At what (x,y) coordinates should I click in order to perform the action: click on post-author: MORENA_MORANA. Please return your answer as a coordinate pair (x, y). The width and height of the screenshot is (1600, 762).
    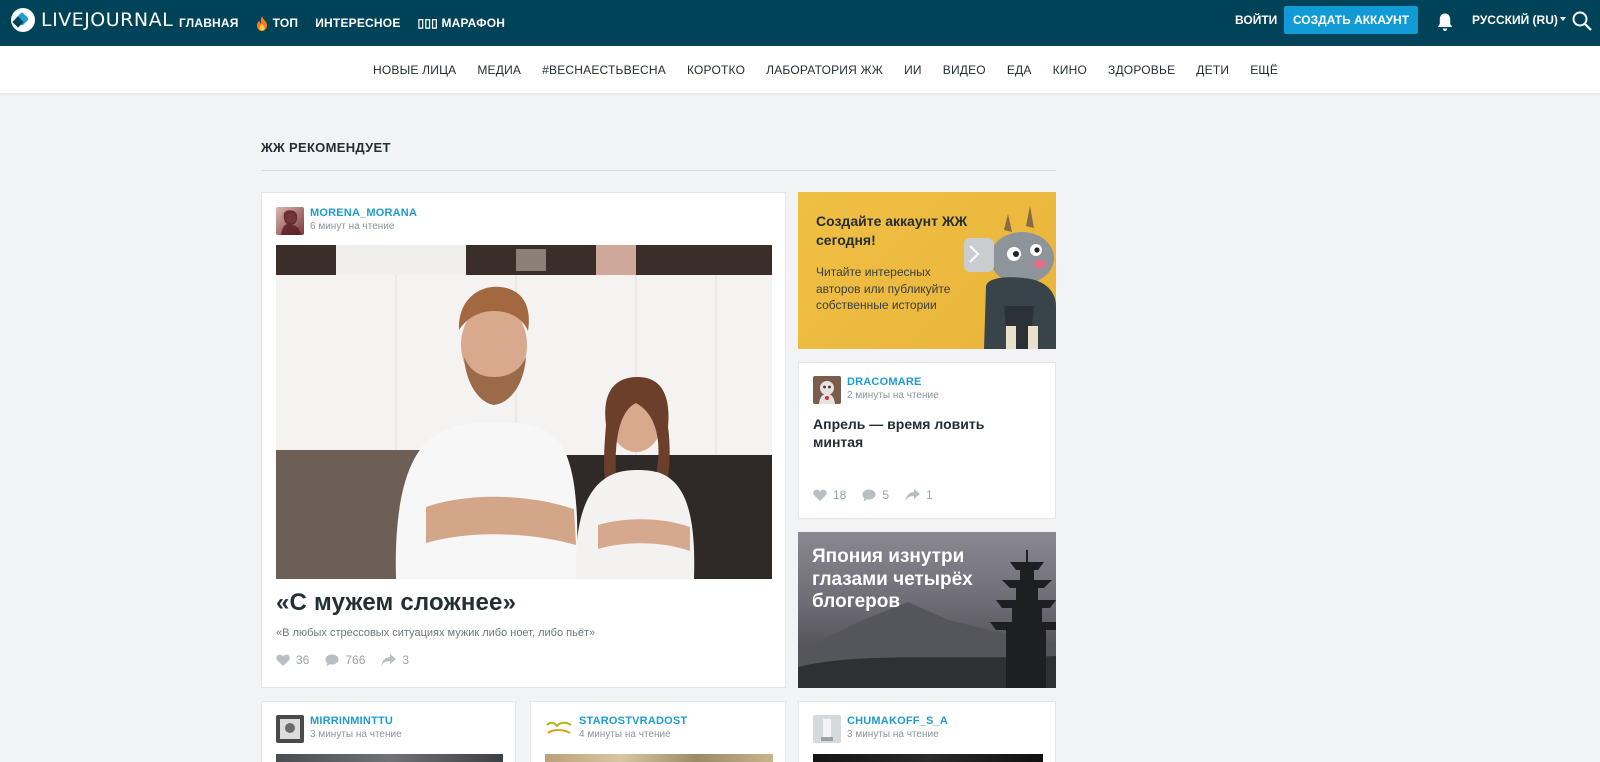
    Looking at the image, I should click on (363, 213).